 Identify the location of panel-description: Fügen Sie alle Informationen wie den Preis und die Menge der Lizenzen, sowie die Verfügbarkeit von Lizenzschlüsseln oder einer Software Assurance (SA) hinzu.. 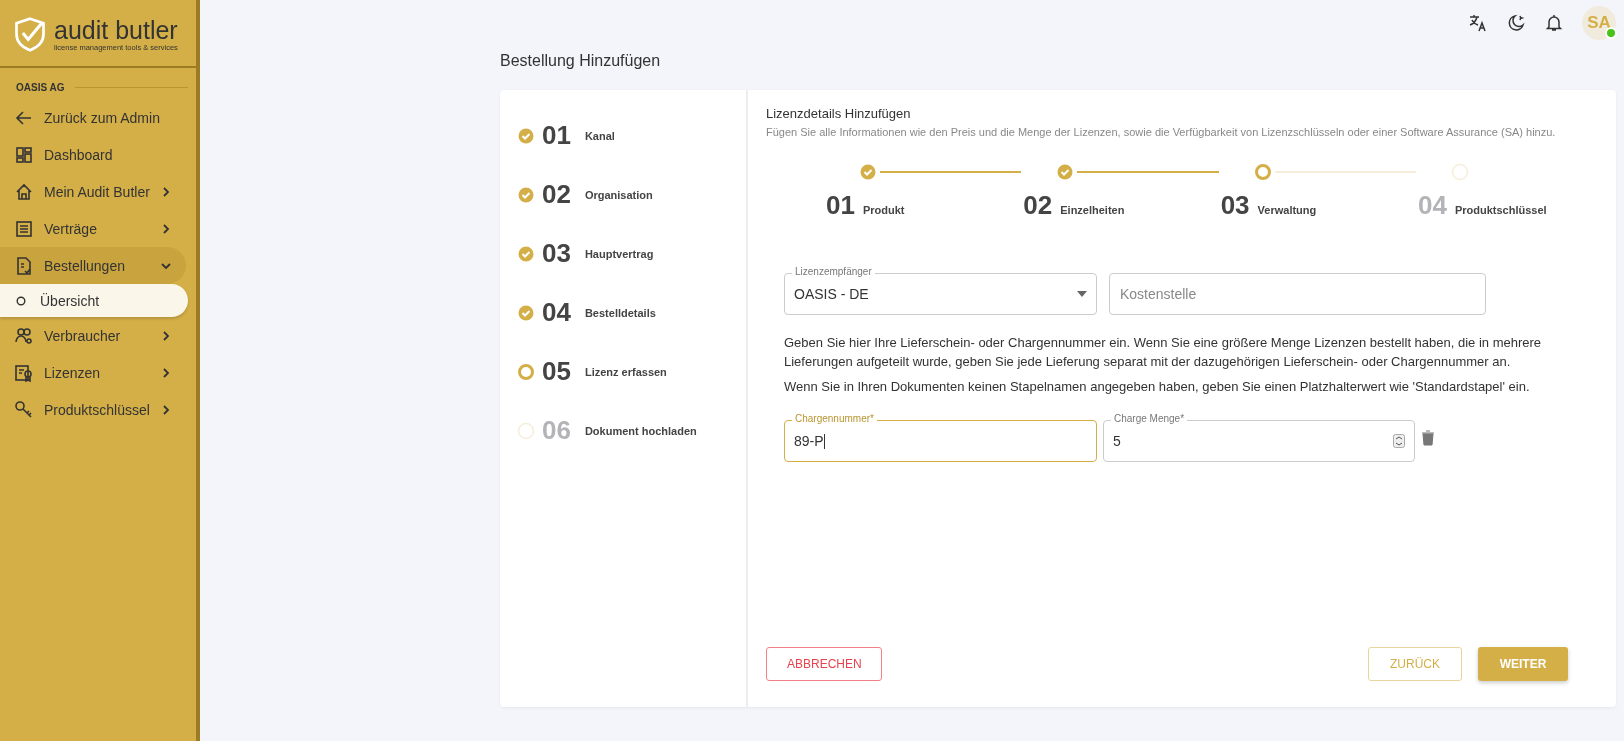
(1161, 132).